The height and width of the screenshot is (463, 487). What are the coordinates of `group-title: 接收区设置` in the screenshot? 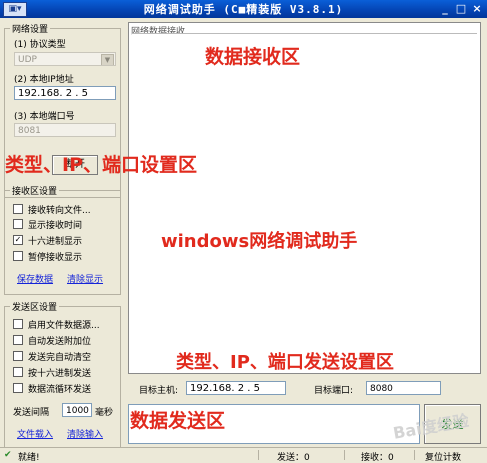 It's located at (35, 190).